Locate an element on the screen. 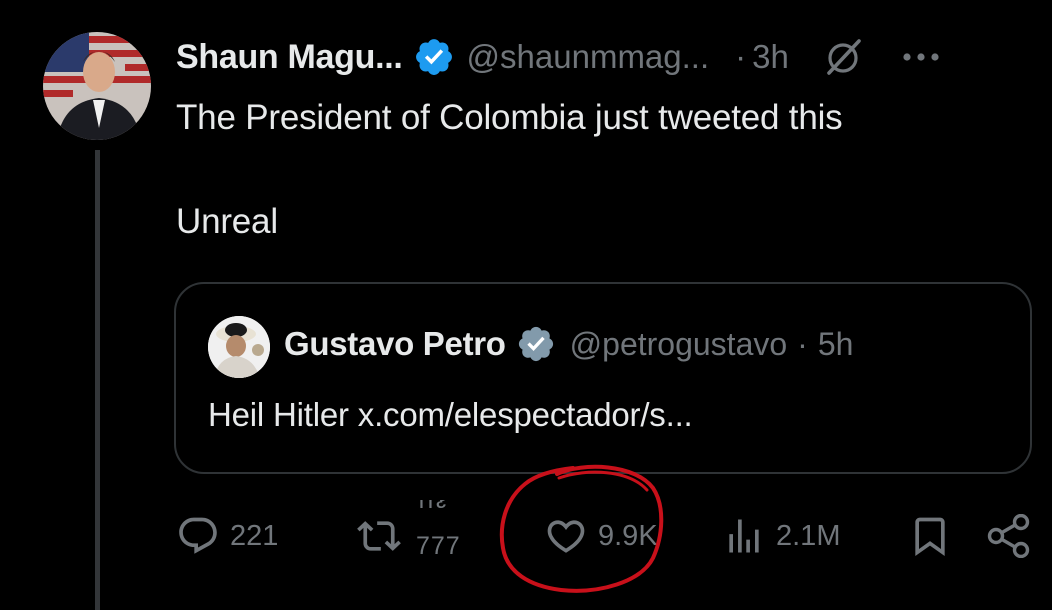 The image size is (1052, 610). like-button: 9.9K is located at coordinates (601, 536).